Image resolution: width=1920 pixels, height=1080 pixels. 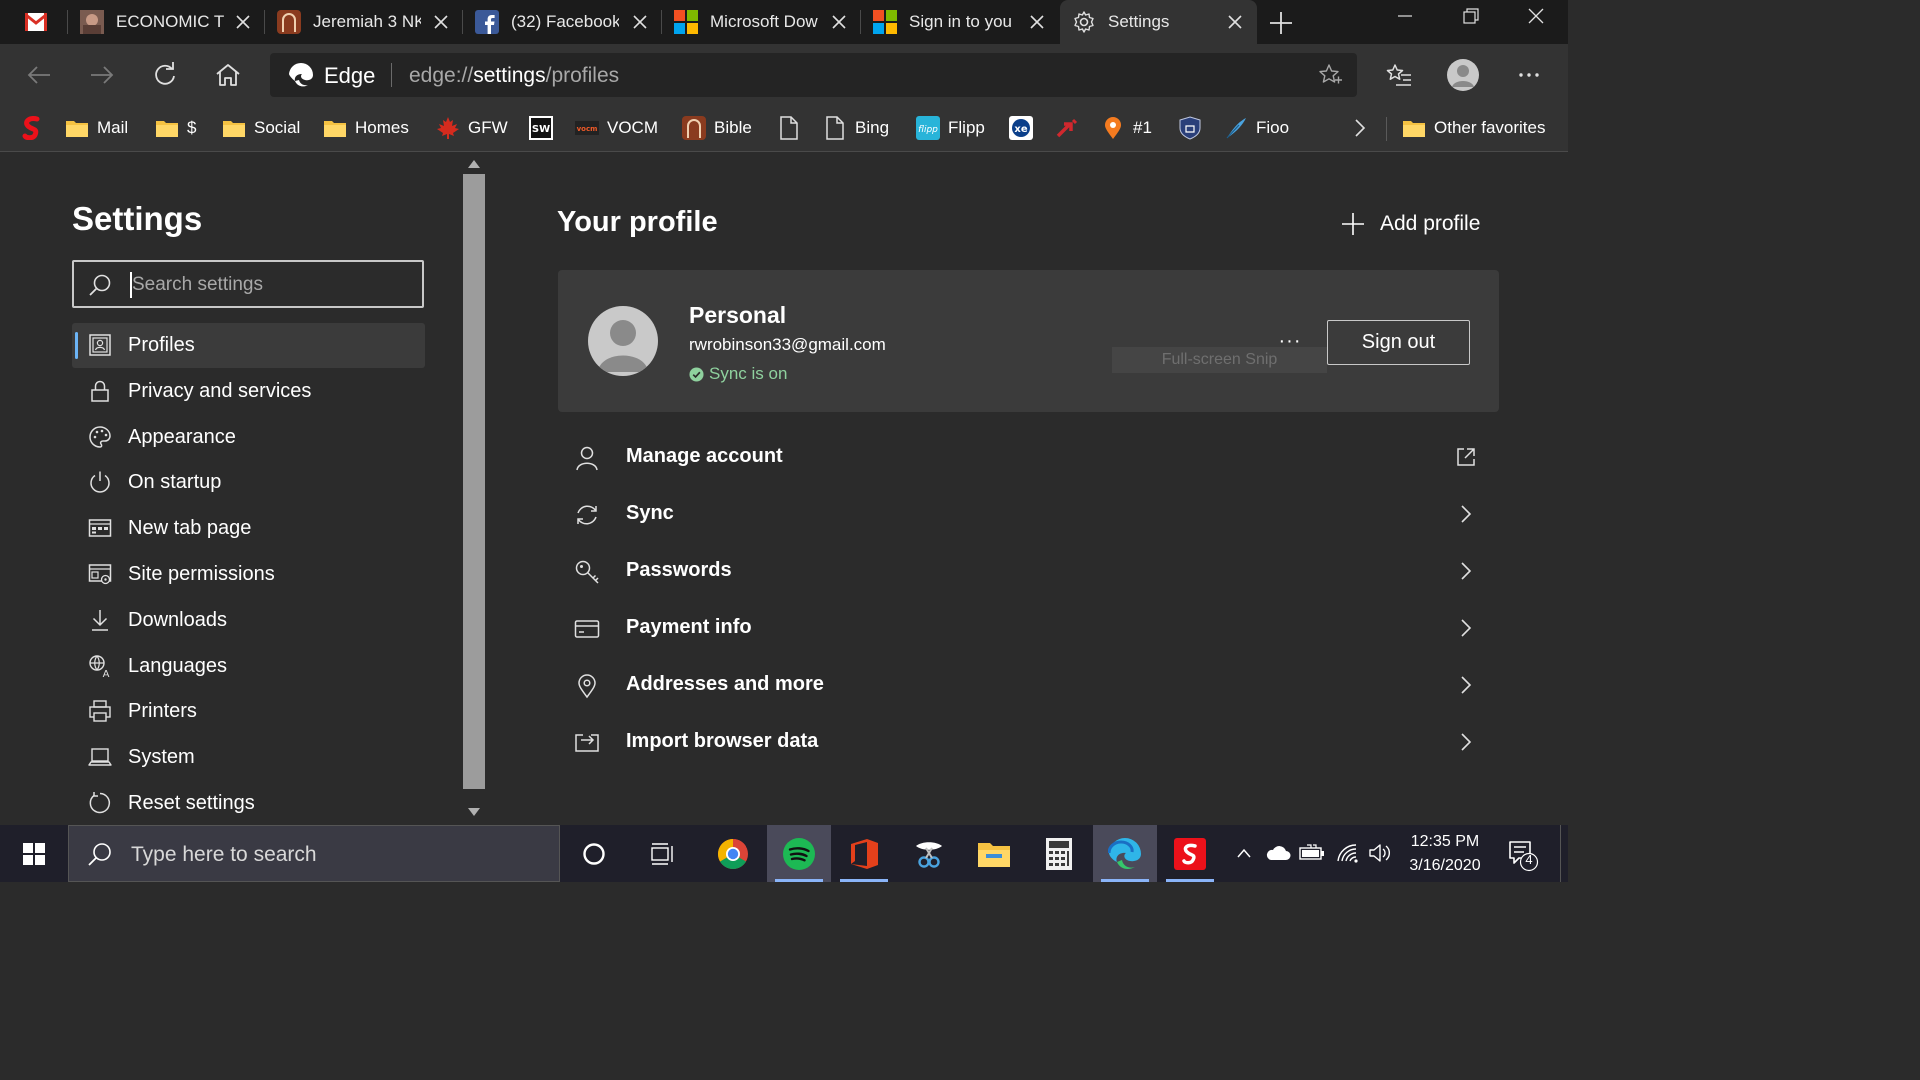 What do you see at coordinates (1256, 128) in the screenshot?
I see `favorite-fioo: Fioo` at bounding box center [1256, 128].